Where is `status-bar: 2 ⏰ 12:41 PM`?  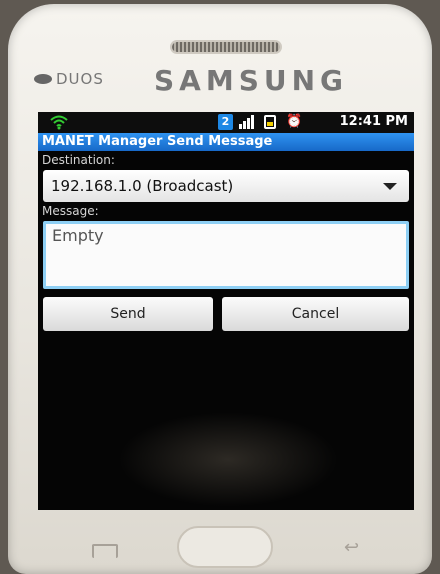 status-bar: 2 ⏰ 12:41 PM is located at coordinates (226, 122).